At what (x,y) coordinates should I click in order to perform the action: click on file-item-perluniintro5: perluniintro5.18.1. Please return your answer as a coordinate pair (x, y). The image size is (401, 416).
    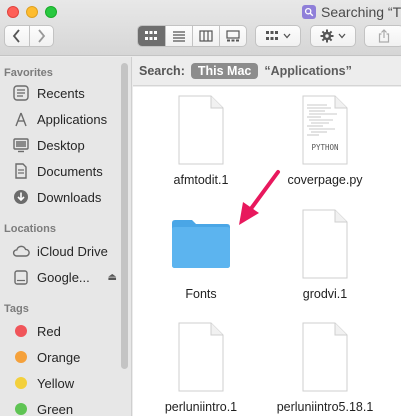
    Looking at the image, I should click on (325, 368).